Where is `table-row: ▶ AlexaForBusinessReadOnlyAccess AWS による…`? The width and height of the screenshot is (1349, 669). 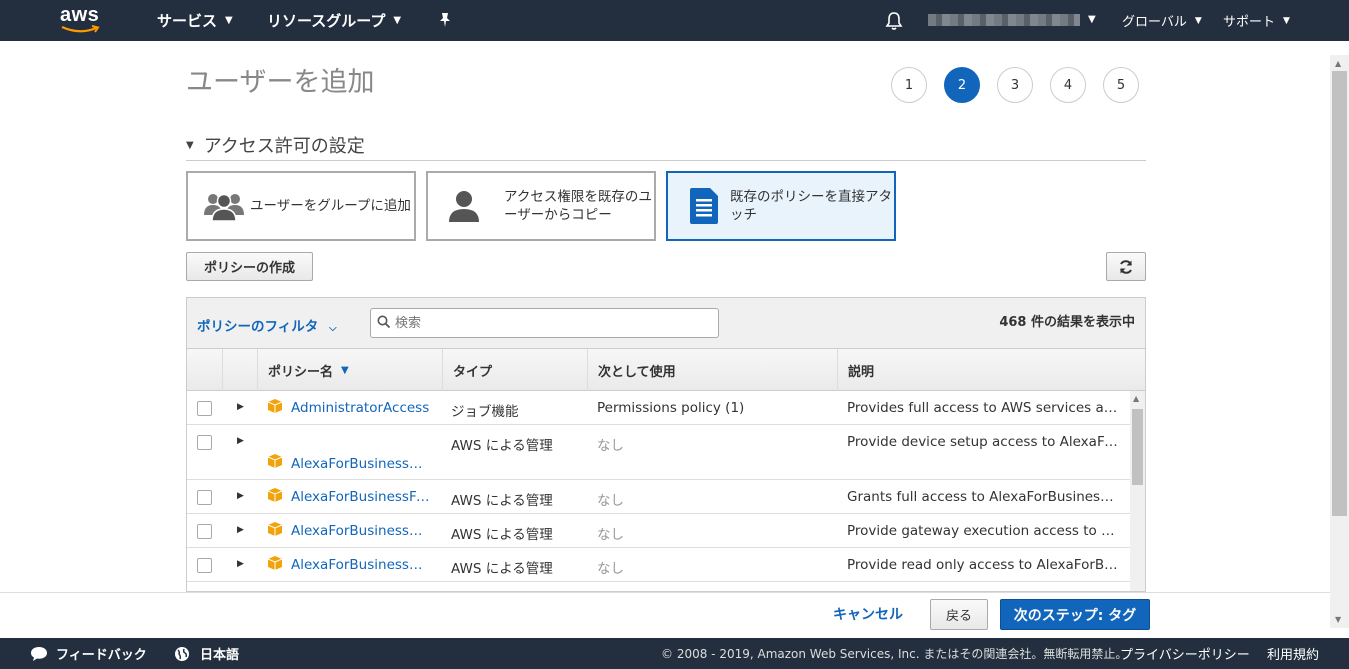
table-row: ▶ AlexaForBusinessReadOnlyAccess AWS による… is located at coordinates (658, 565).